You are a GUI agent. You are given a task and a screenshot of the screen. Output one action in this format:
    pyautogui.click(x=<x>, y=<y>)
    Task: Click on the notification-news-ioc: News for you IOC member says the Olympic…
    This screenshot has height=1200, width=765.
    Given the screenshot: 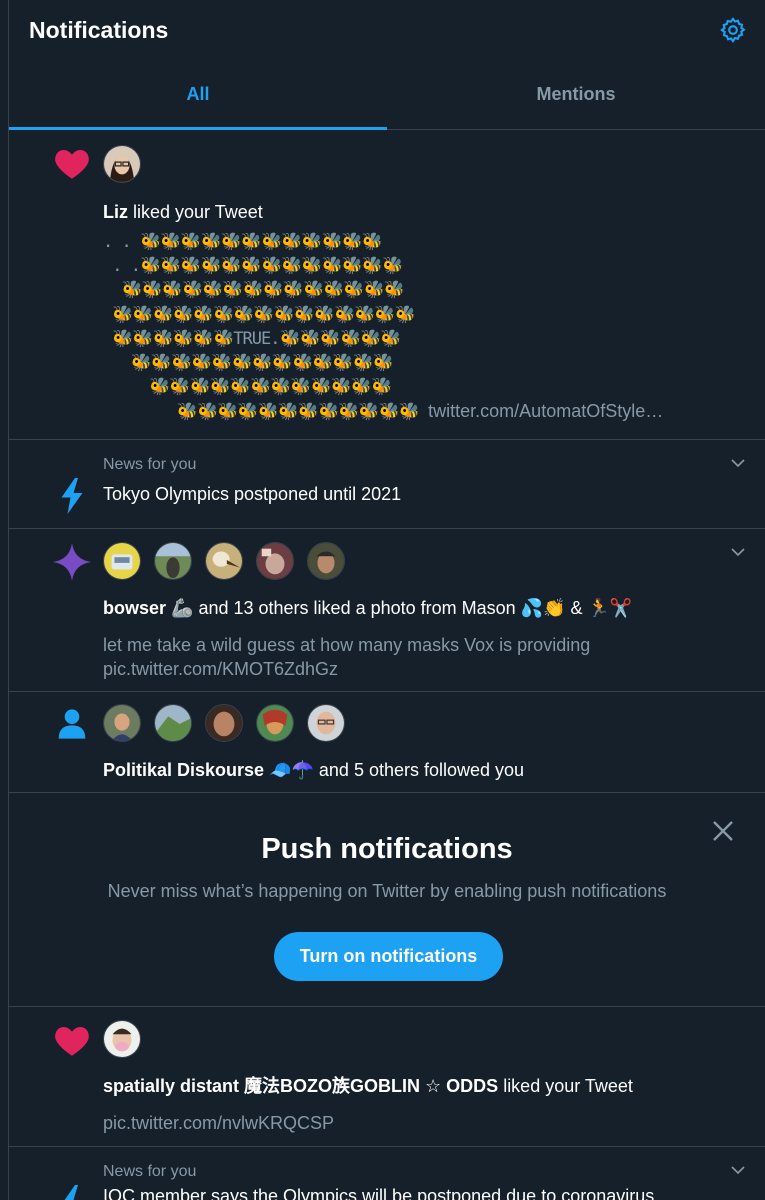 What is the action you would take?
    pyautogui.click(x=387, y=1173)
    